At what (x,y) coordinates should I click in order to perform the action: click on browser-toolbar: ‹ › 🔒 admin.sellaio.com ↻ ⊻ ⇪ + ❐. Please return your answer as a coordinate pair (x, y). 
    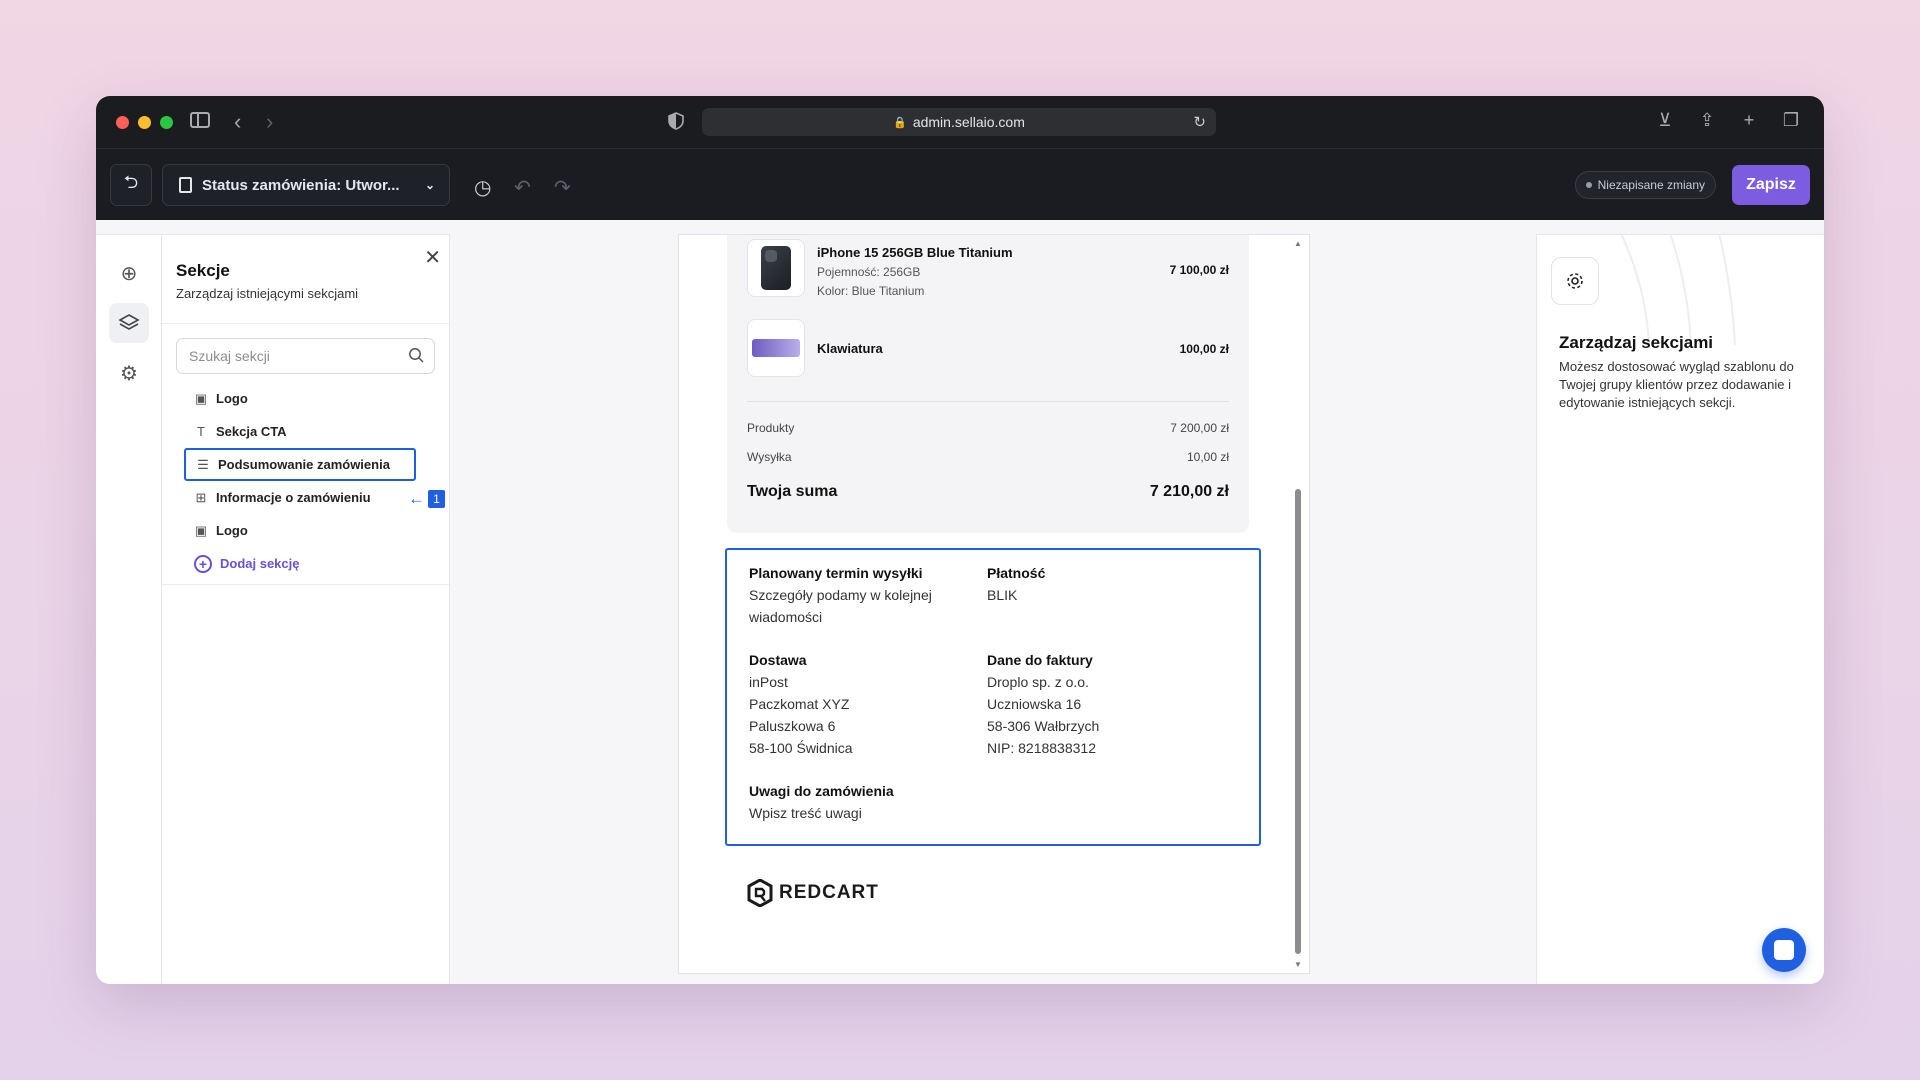
    Looking at the image, I should click on (960, 122).